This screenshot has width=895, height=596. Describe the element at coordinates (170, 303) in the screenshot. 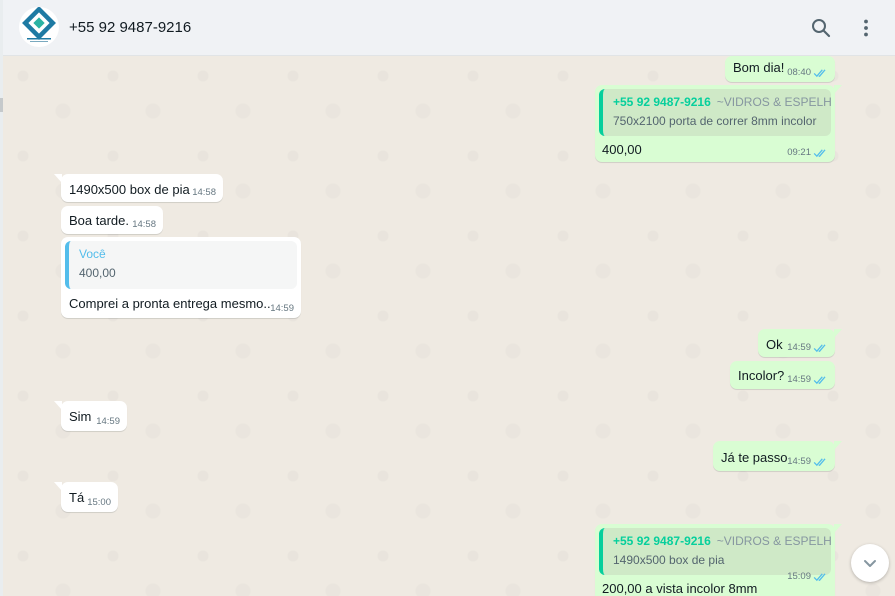

I see `message-text: Comprei a pronta entrega mesmo..` at that location.